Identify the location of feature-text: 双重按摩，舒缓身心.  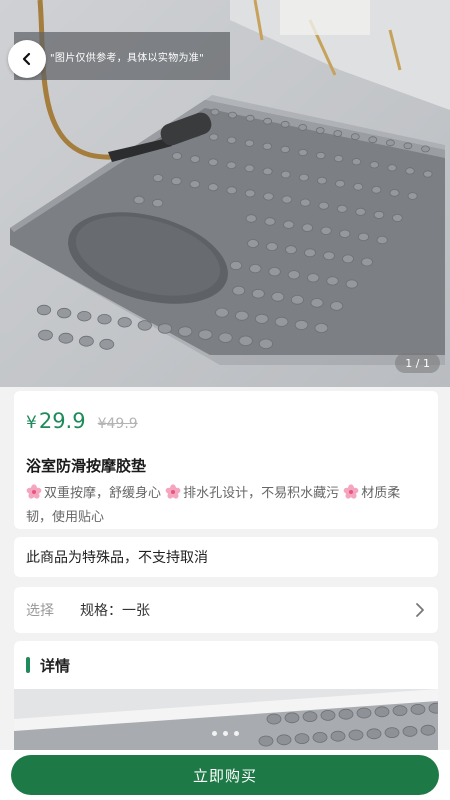
(105, 493).